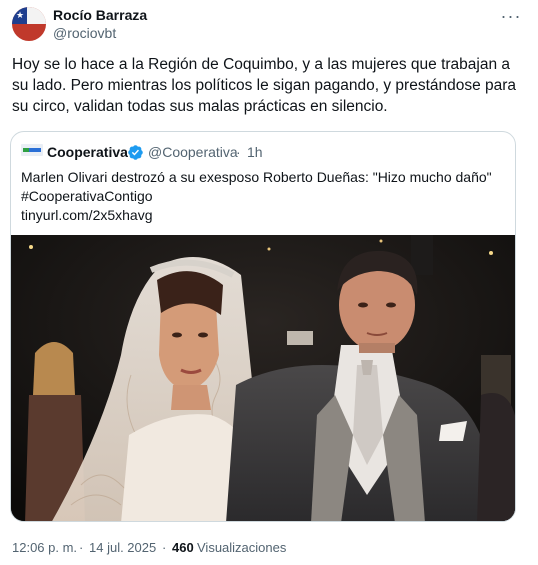  I want to click on author-handle: @rociovbt, so click(84, 33).